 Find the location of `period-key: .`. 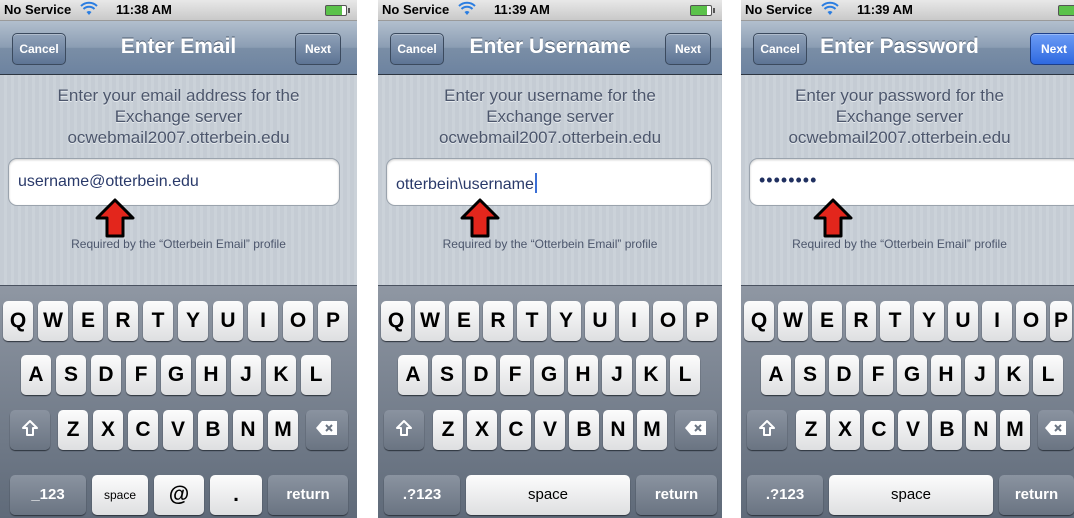

period-key: . is located at coordinates (236, 495).